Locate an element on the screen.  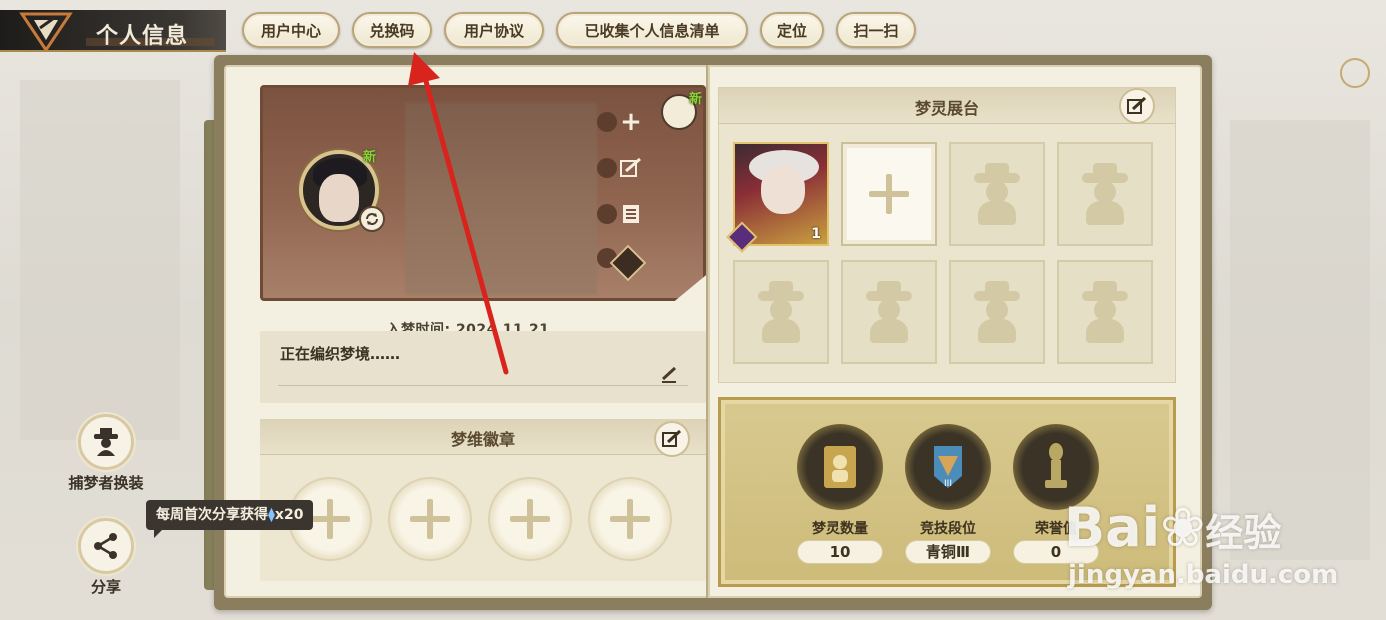
edit-badges-icon is located at coordinates (672, 439).